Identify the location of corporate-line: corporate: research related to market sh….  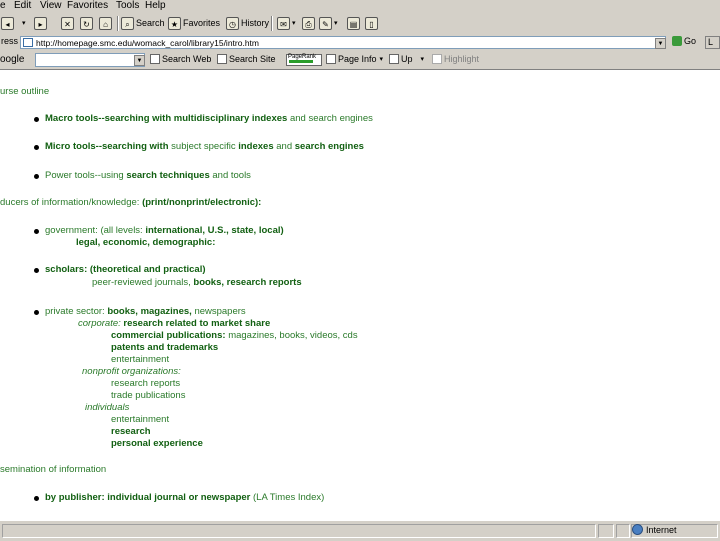
(174, 323).